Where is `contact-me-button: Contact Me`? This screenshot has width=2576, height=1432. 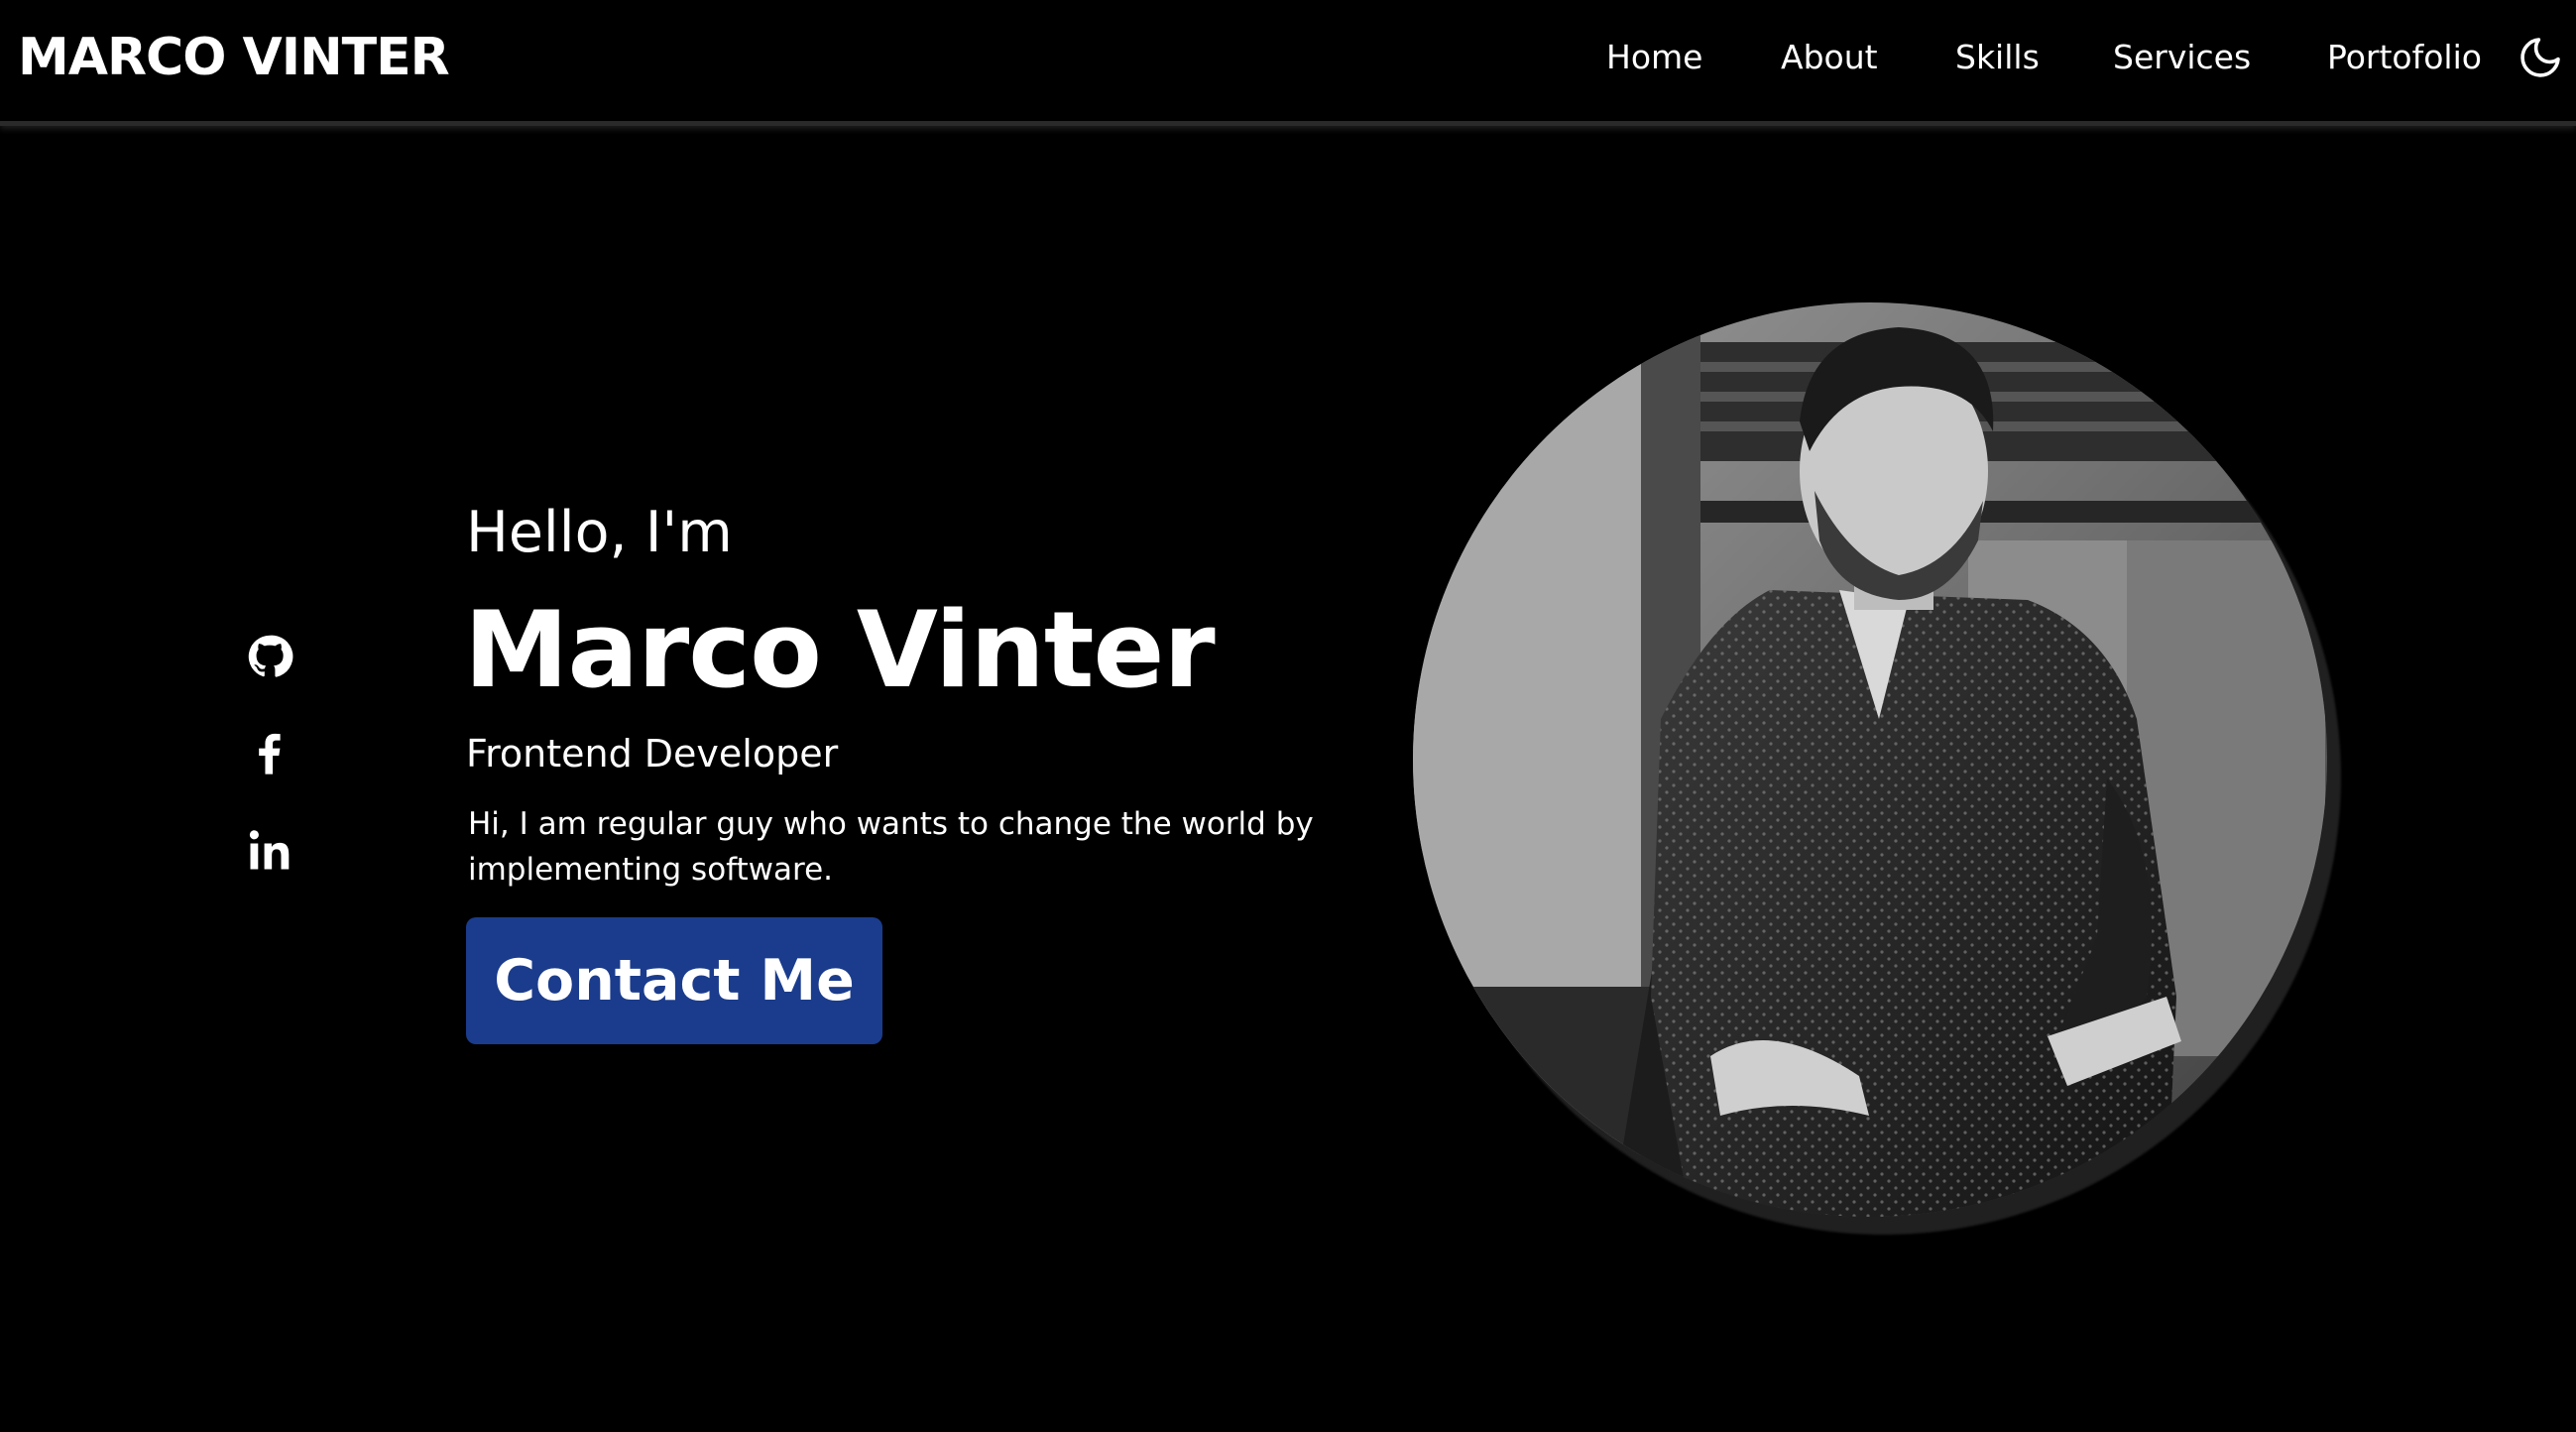 contact-me-button: Contact Me is located at coordinates (674, 980).